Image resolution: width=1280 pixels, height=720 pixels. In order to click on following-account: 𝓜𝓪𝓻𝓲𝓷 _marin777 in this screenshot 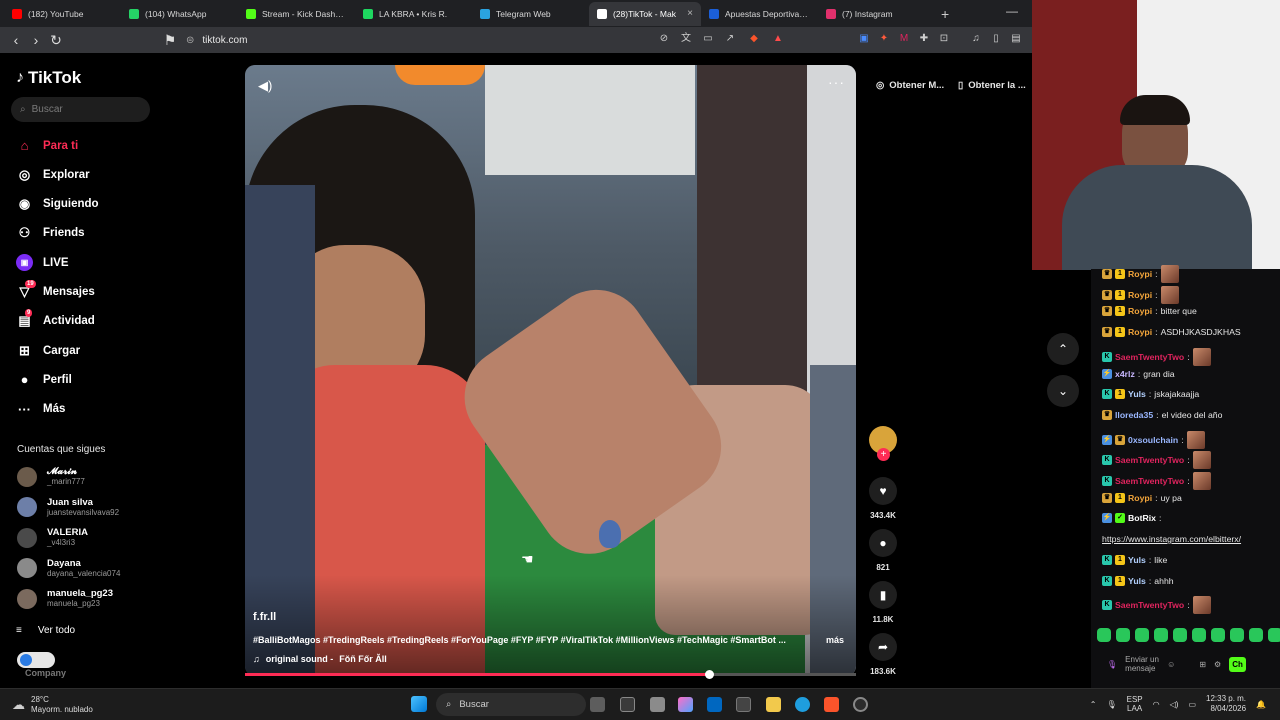, I will do `click(51, 476)`.